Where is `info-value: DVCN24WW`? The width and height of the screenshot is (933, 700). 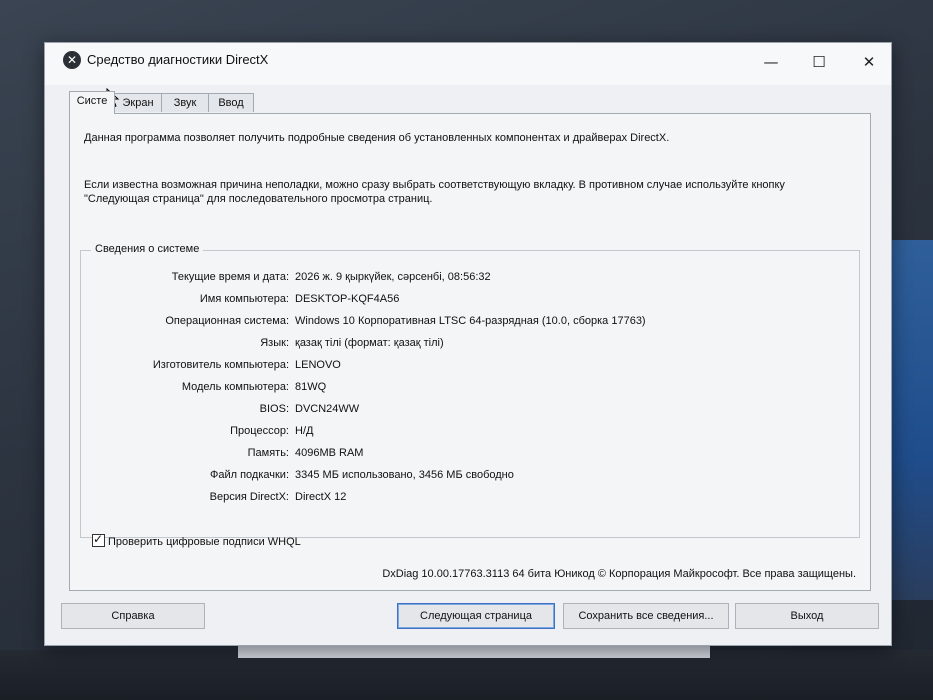 info-value: DVCN24WW is located at coordinates (327, 409).